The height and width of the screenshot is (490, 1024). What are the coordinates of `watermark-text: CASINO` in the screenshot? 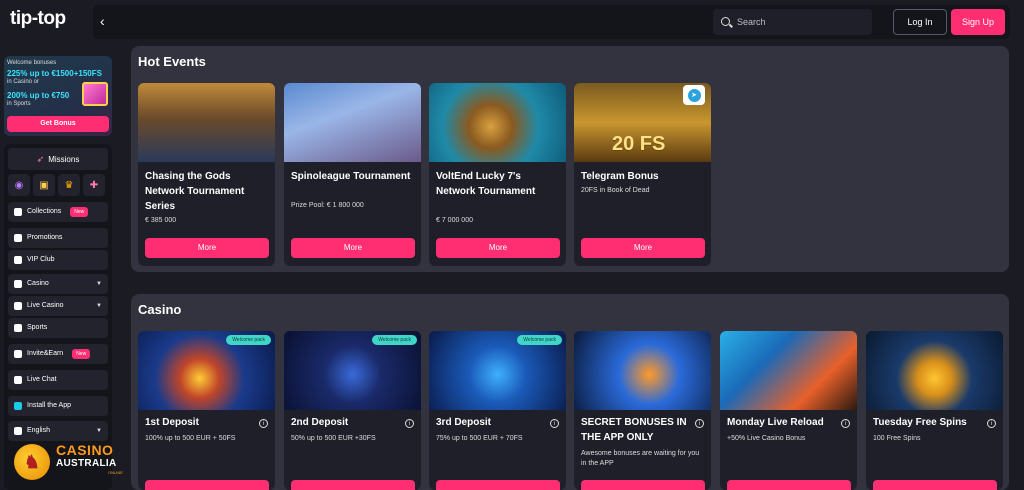 It's located at (85, 450).